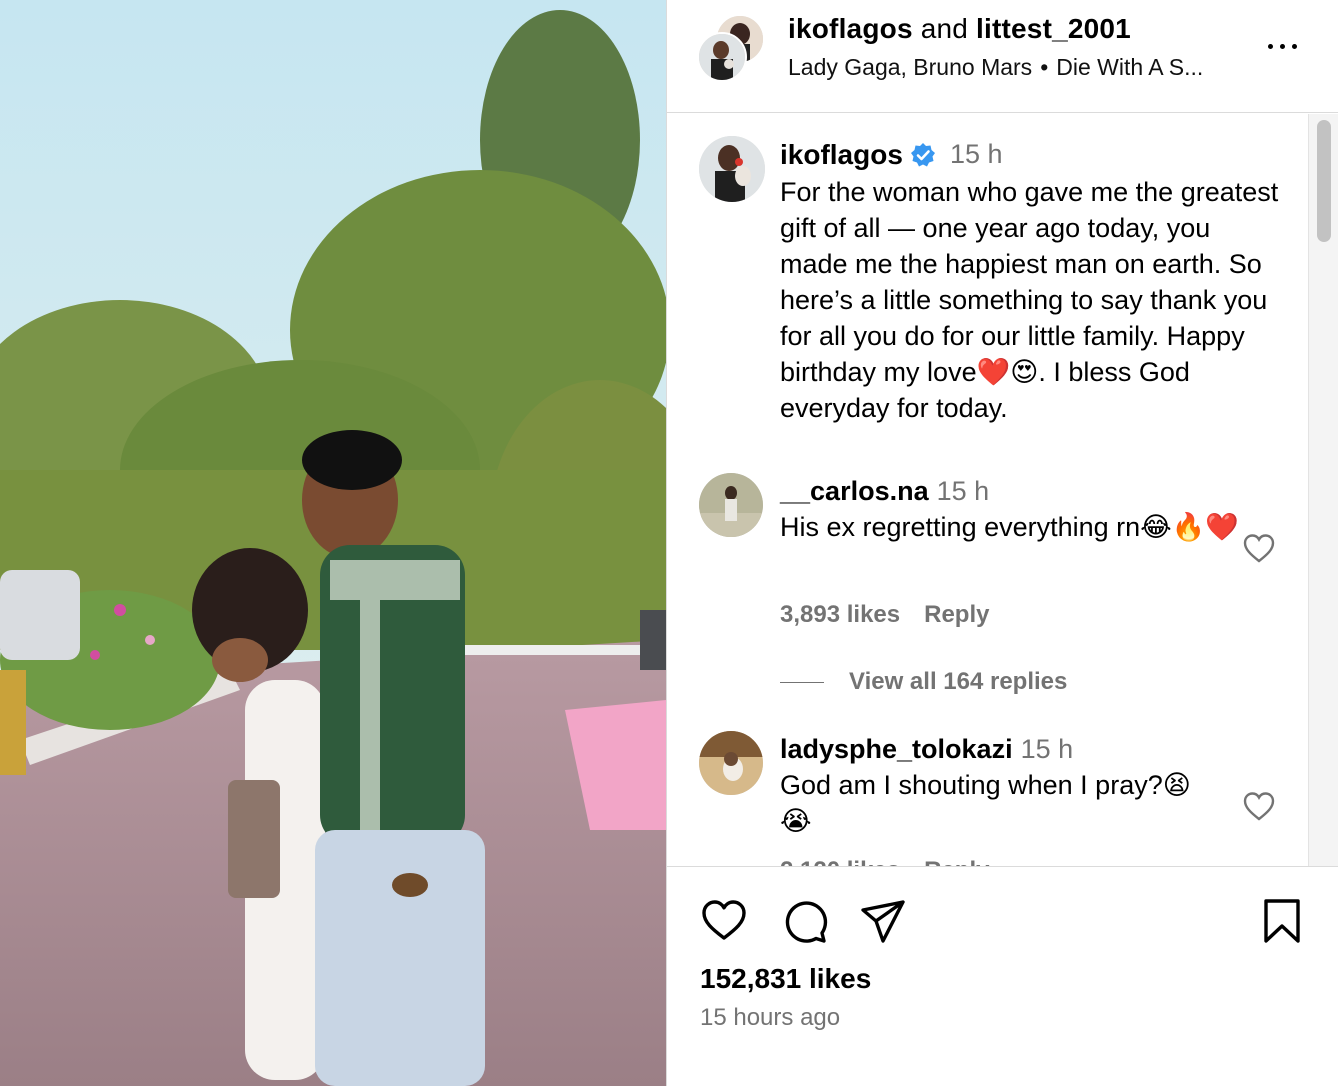 The width and height of the screenshot is (1338, 1086). Describe the element at coordinates (883, 921) in the screenshot. I see `share-icon` at that location.